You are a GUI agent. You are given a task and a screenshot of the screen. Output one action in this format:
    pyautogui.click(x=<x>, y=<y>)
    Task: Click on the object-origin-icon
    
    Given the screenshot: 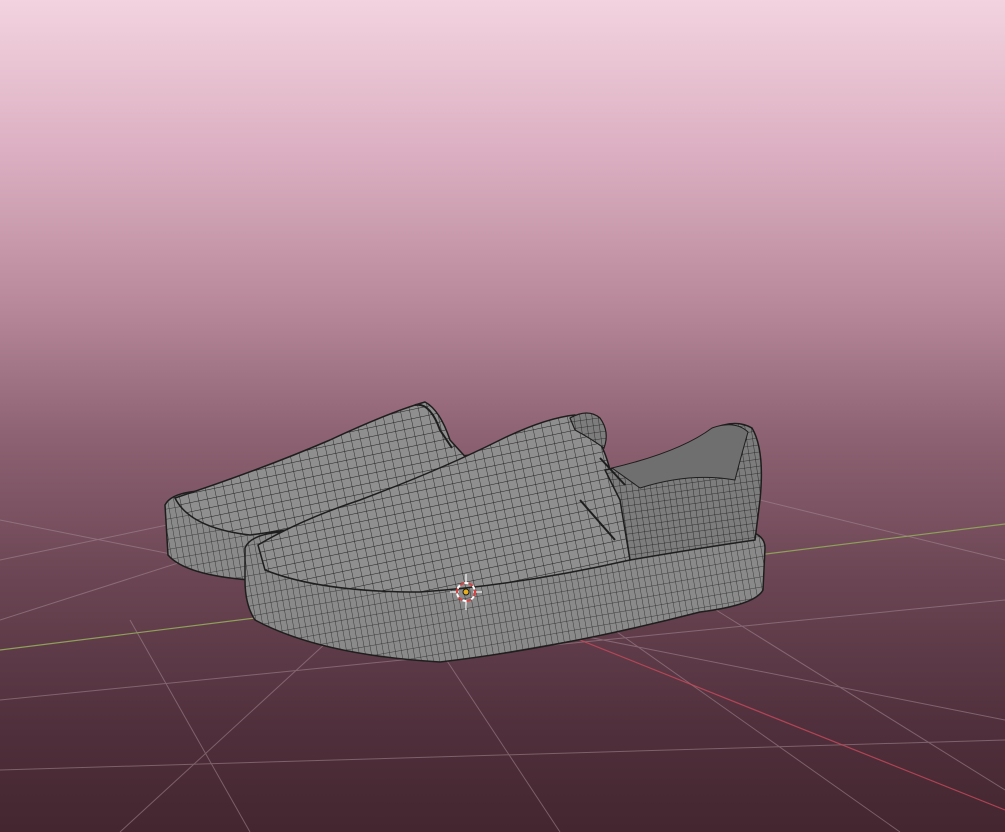 What is the action you would take?
    pyautogui.click(x=466, y=592)
    